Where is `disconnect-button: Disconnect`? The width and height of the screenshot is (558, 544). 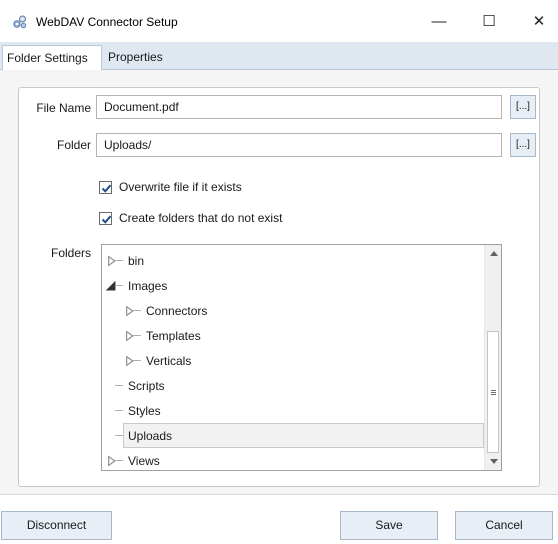 disconnect-button: Disconnect is located at coordinates (56, 525).